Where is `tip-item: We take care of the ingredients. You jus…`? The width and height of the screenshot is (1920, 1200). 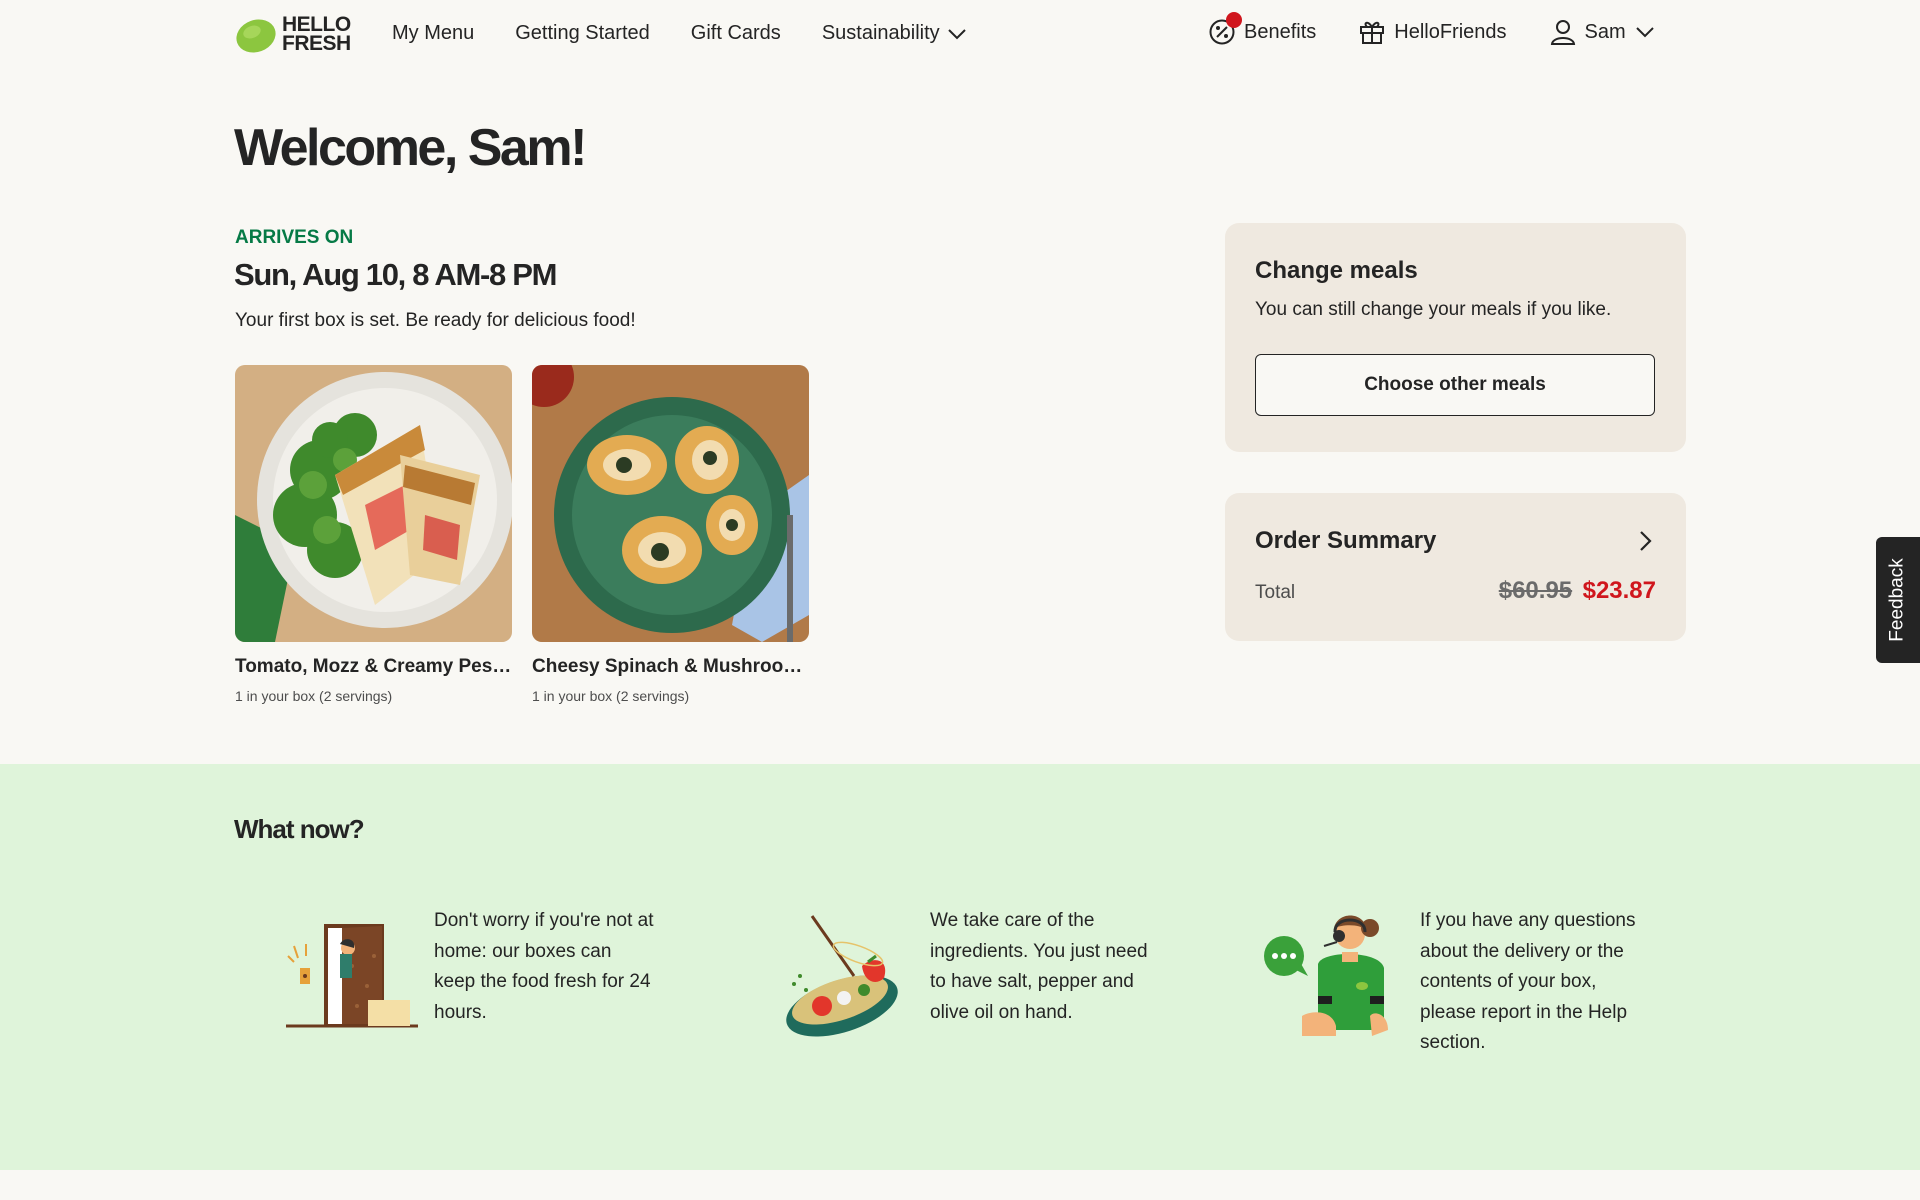
tip-item: We take care of the ingredients. You jus… is located at coordinates (961, 976).